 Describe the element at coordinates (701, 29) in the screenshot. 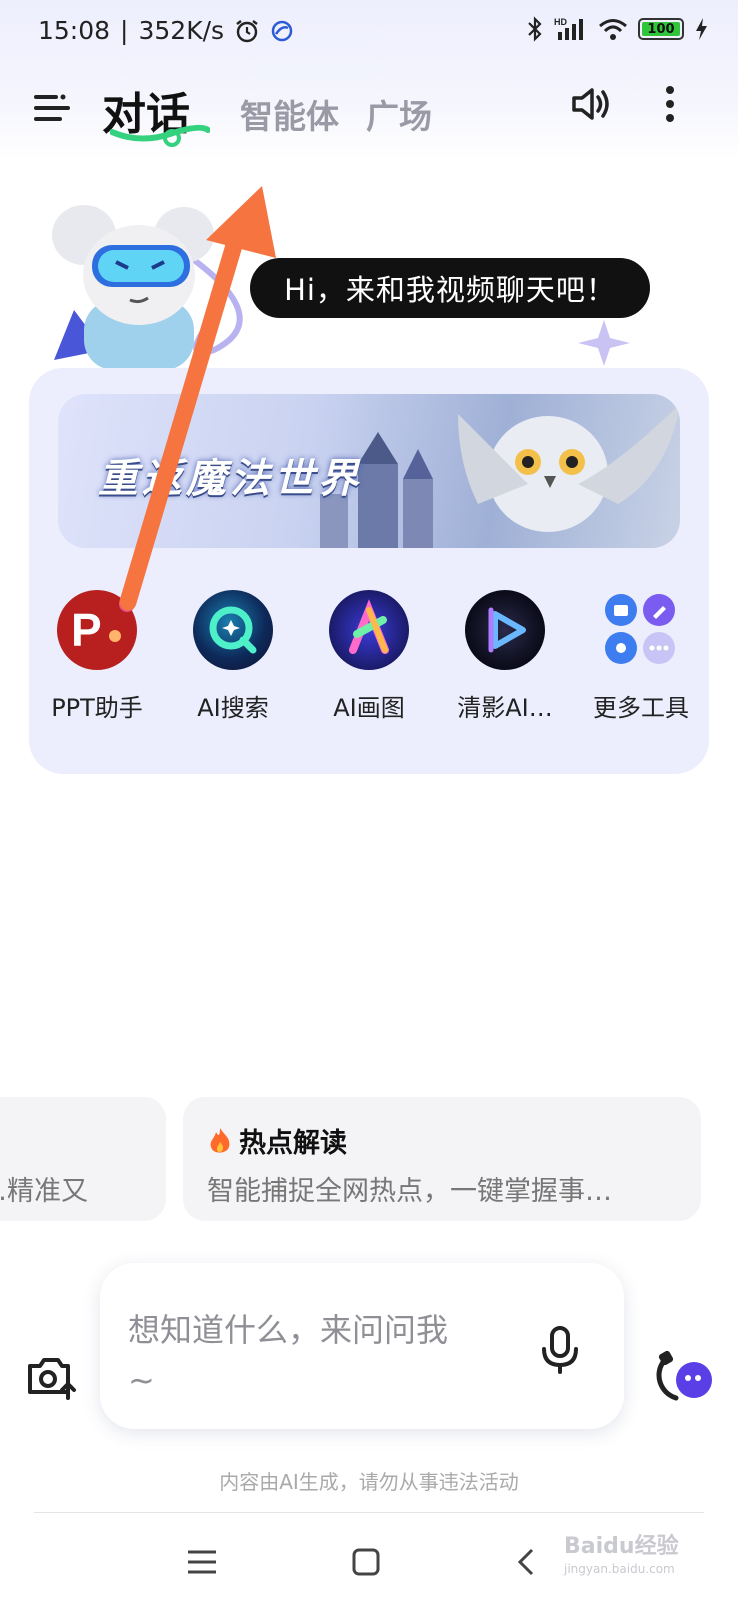

I see `charging-icon` at that location.